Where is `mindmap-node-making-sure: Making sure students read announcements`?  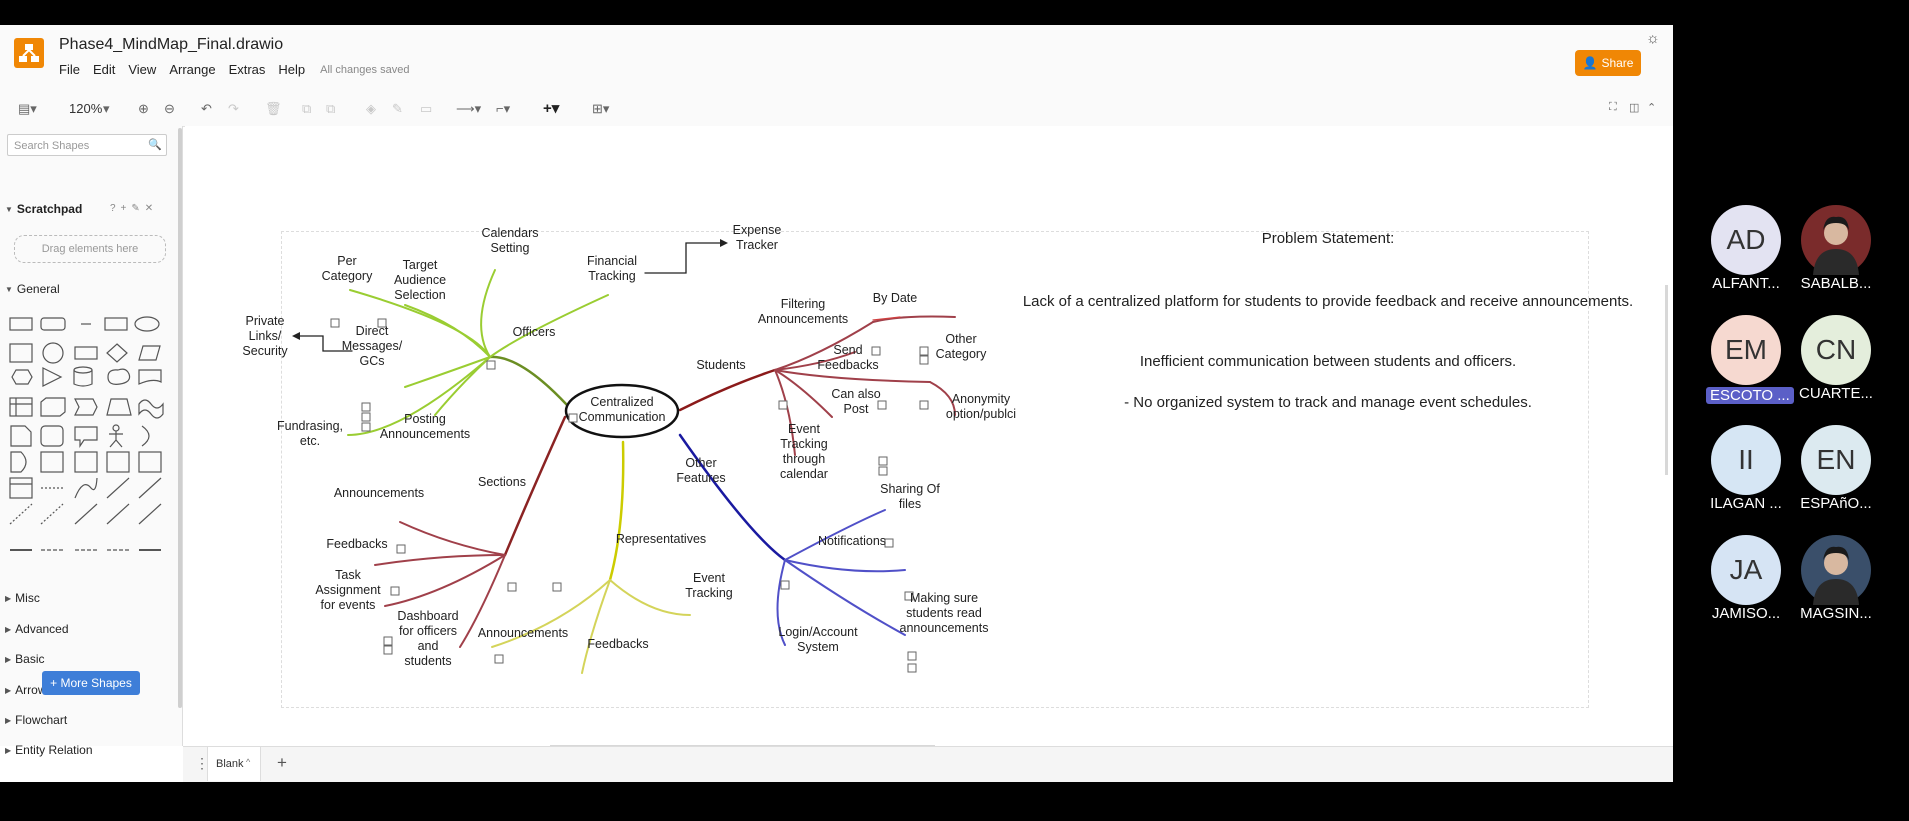
mindmap-node-making-sure: Making sure students read announcements is located at coordinates (944, 613).